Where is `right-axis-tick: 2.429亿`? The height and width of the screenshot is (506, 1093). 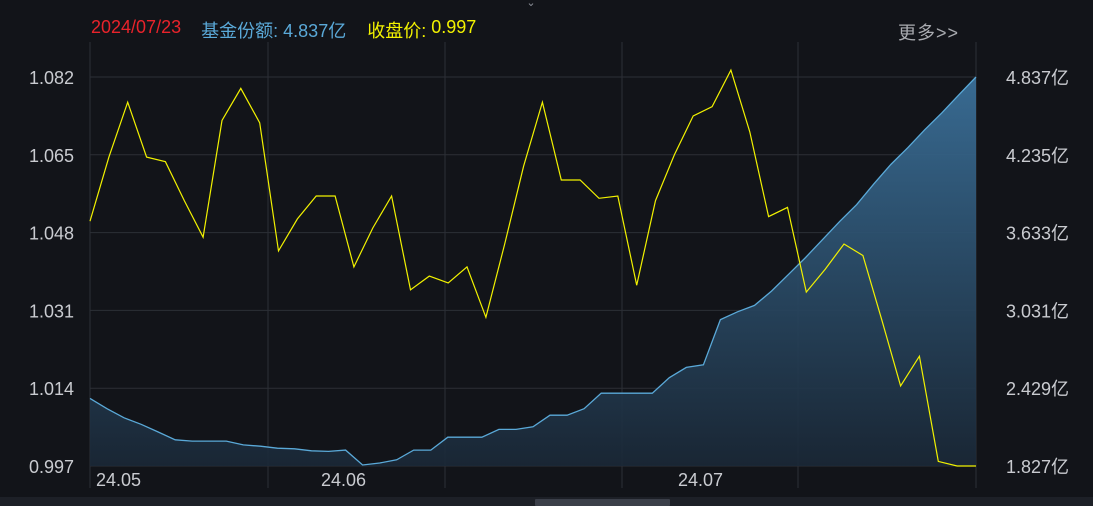
right-axis-tick: 2.429亿 is located at coordinates (1037, 389).